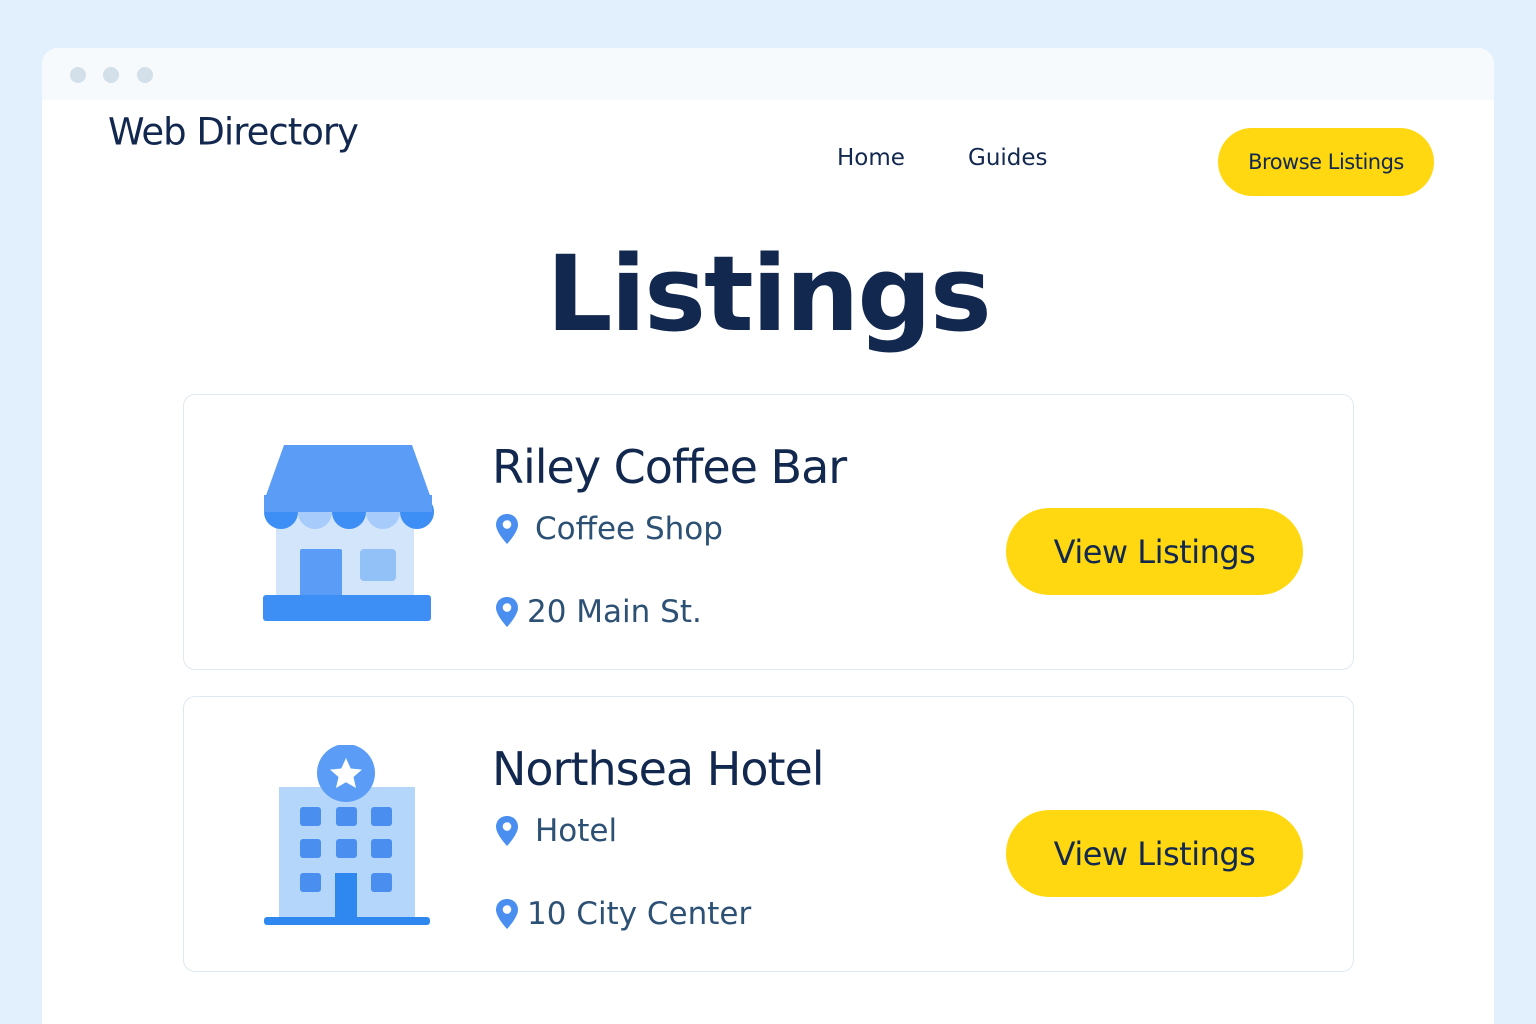 Image resolution: width=1536 pixels, height=1024 pixels. I want to click on nav-link-home: Home, so click(871, 158).